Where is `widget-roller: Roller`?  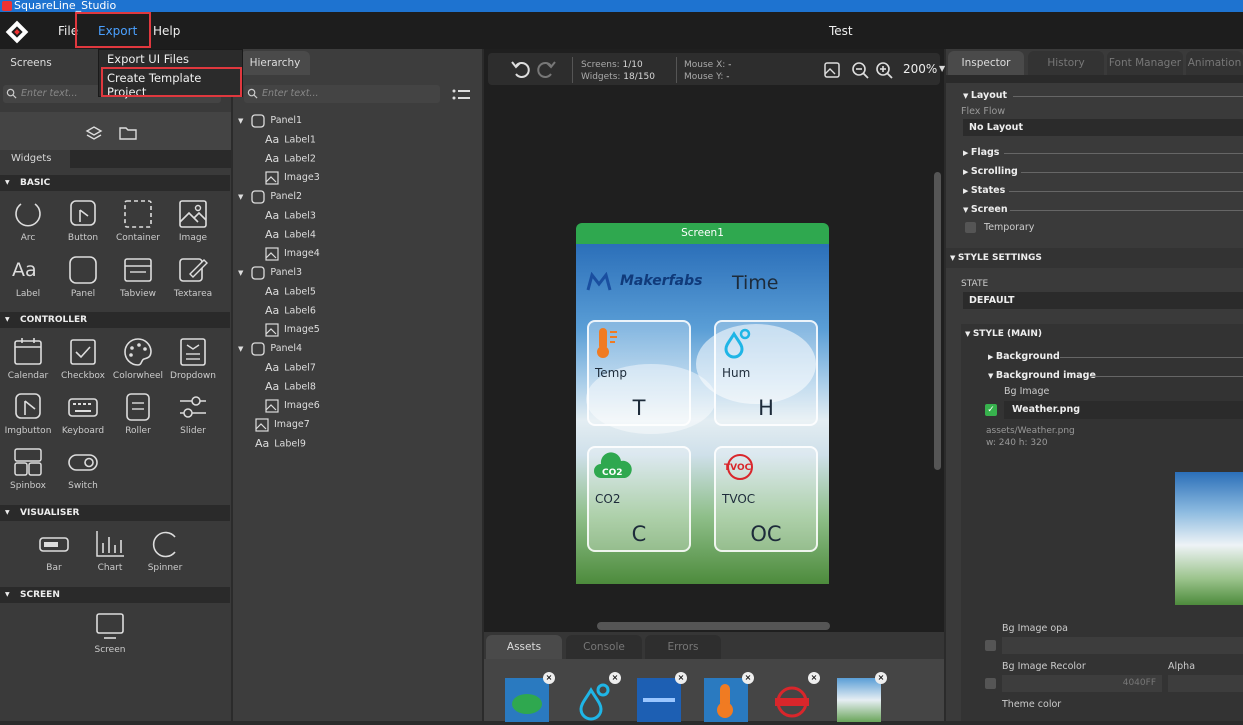
widget-roller: Roller is located at coordinates (138, 413).